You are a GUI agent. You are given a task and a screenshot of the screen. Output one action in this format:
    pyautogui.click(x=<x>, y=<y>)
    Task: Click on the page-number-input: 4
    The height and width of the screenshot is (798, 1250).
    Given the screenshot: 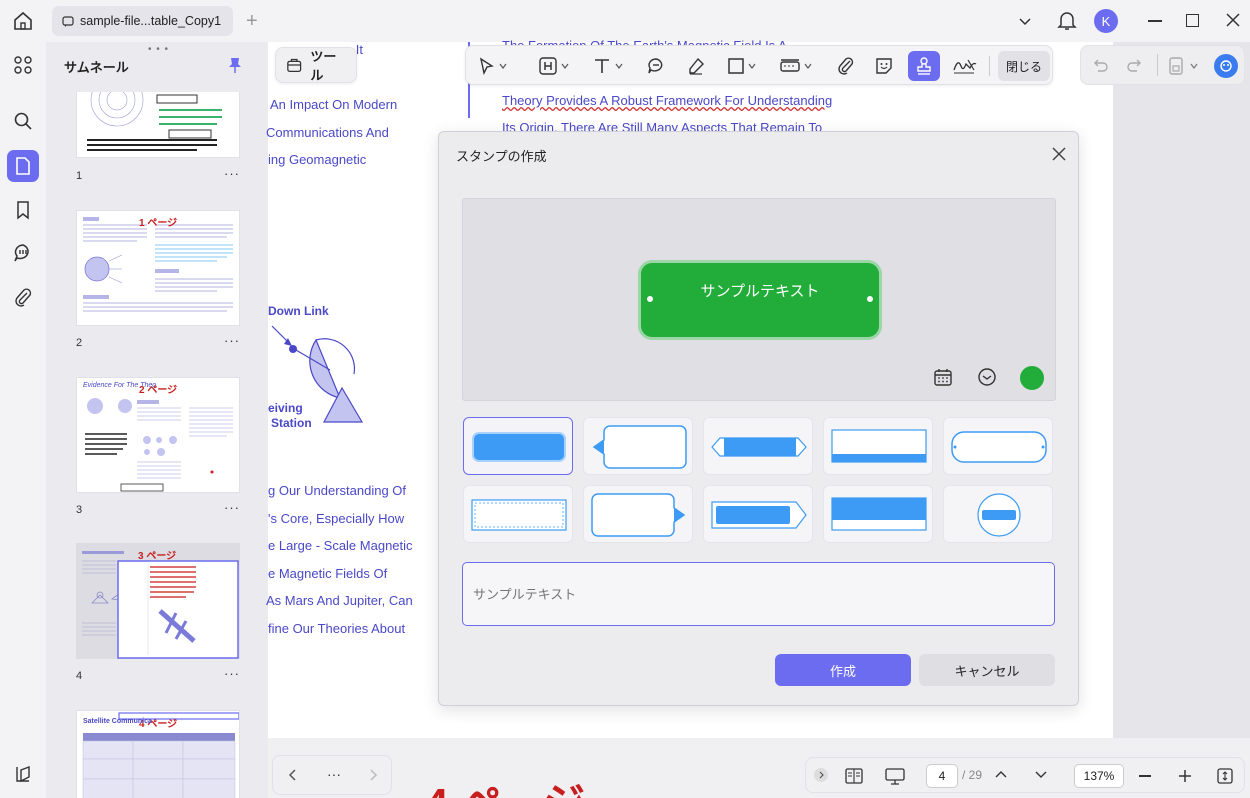 What is the action you would take?
    pyautogui.click(x=942, y=776)
    